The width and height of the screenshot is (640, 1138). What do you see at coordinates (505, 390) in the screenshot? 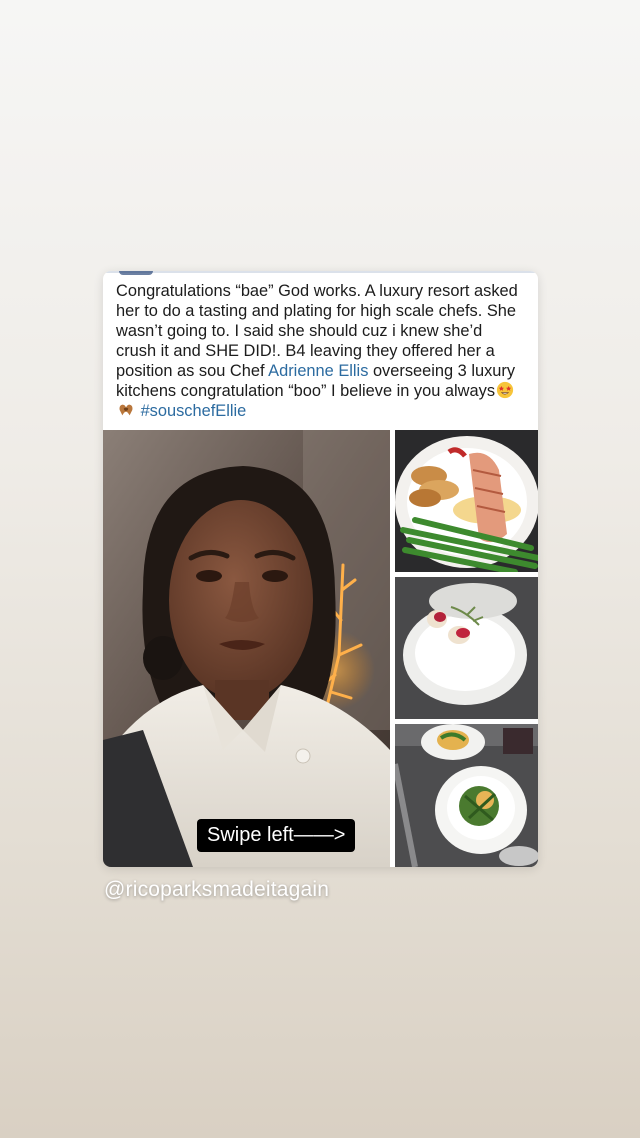
I see `star-struck-emoji-icon` at bounding box center [505, 390].